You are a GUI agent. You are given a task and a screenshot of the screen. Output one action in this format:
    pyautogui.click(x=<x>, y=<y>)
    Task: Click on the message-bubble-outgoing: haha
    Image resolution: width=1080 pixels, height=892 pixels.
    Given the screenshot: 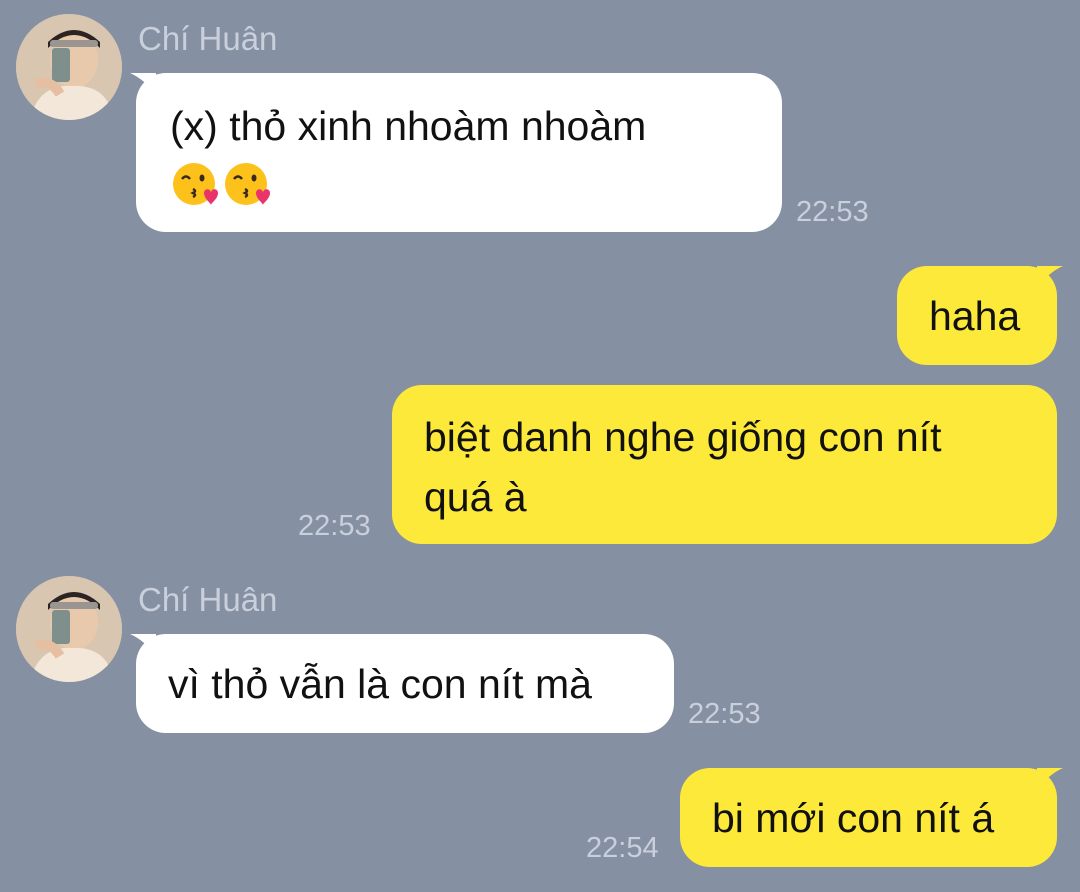 What is the action you would take?
    pyautogui.click(x=980, y=315)
    